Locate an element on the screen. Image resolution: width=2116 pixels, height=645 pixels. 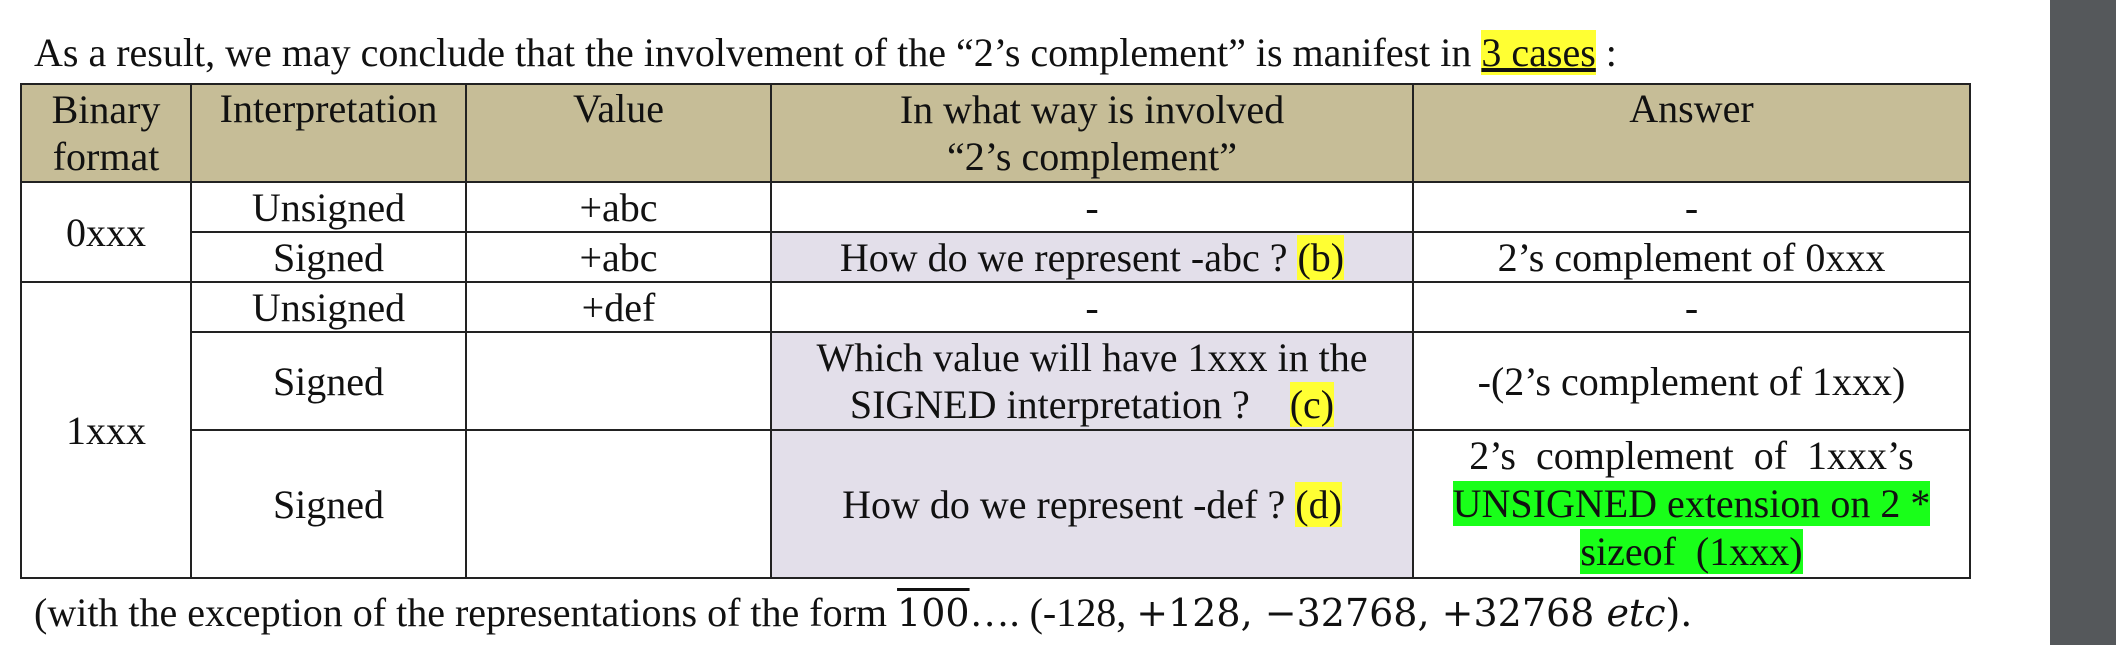
answer-cell: -(2’s complement of 1xxx) is located at coordinates (1691, 381).